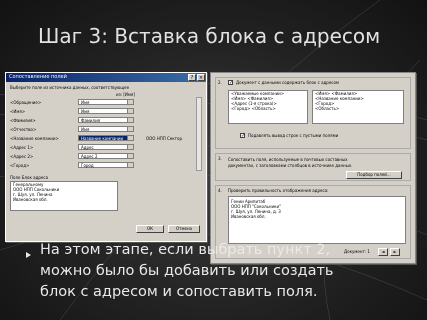  I want to click on close-icon: ×, so click(201, 77).